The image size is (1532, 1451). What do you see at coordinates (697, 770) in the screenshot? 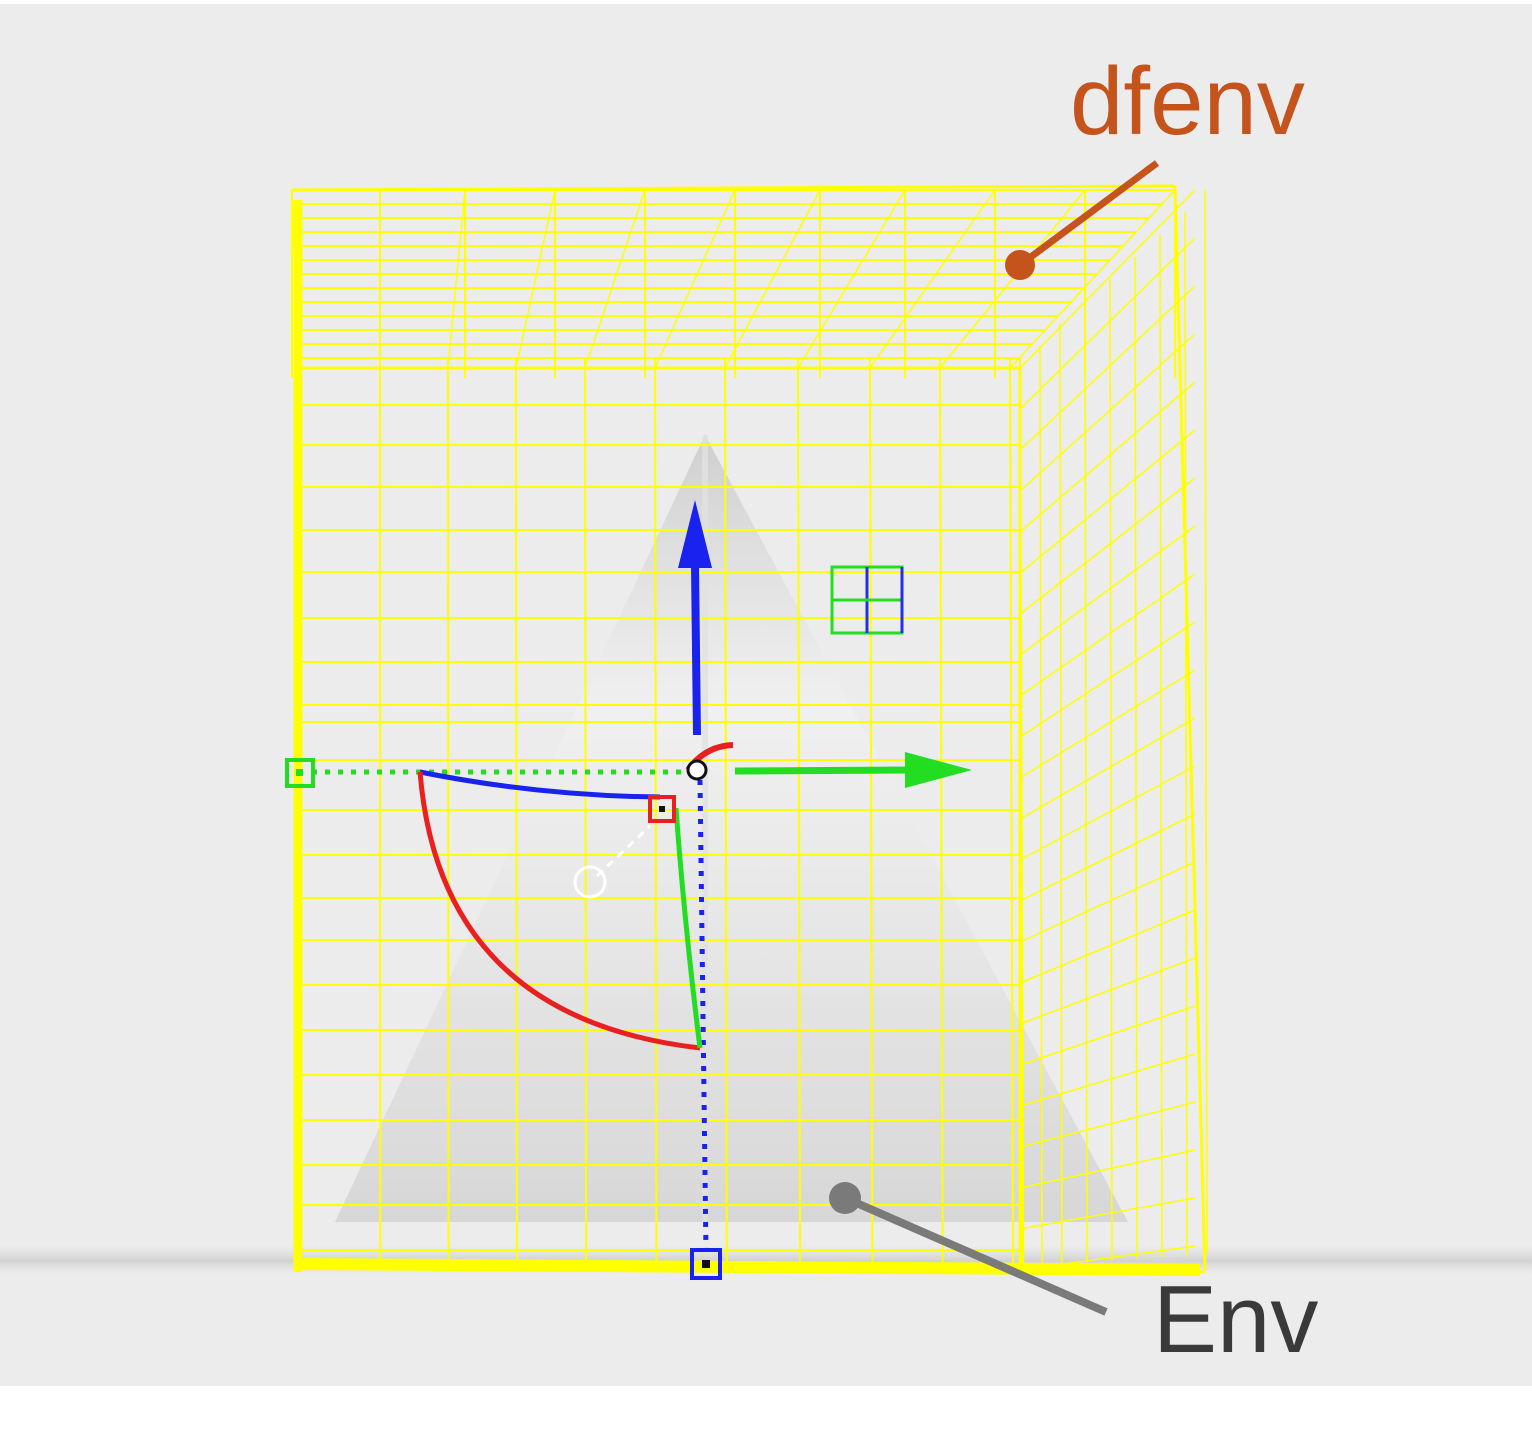
I see `pivot-icon` at bounding box center [697, 770].